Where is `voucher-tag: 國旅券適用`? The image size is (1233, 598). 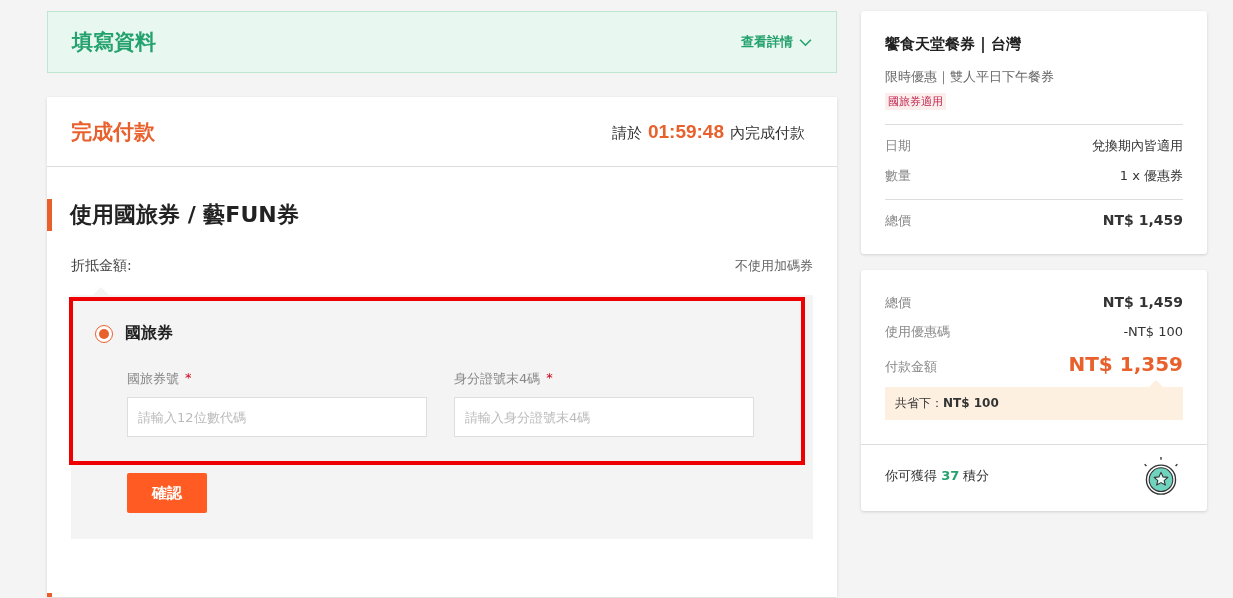 voucher-tag: 國旅券適用 is located at coordinates (915, 101).